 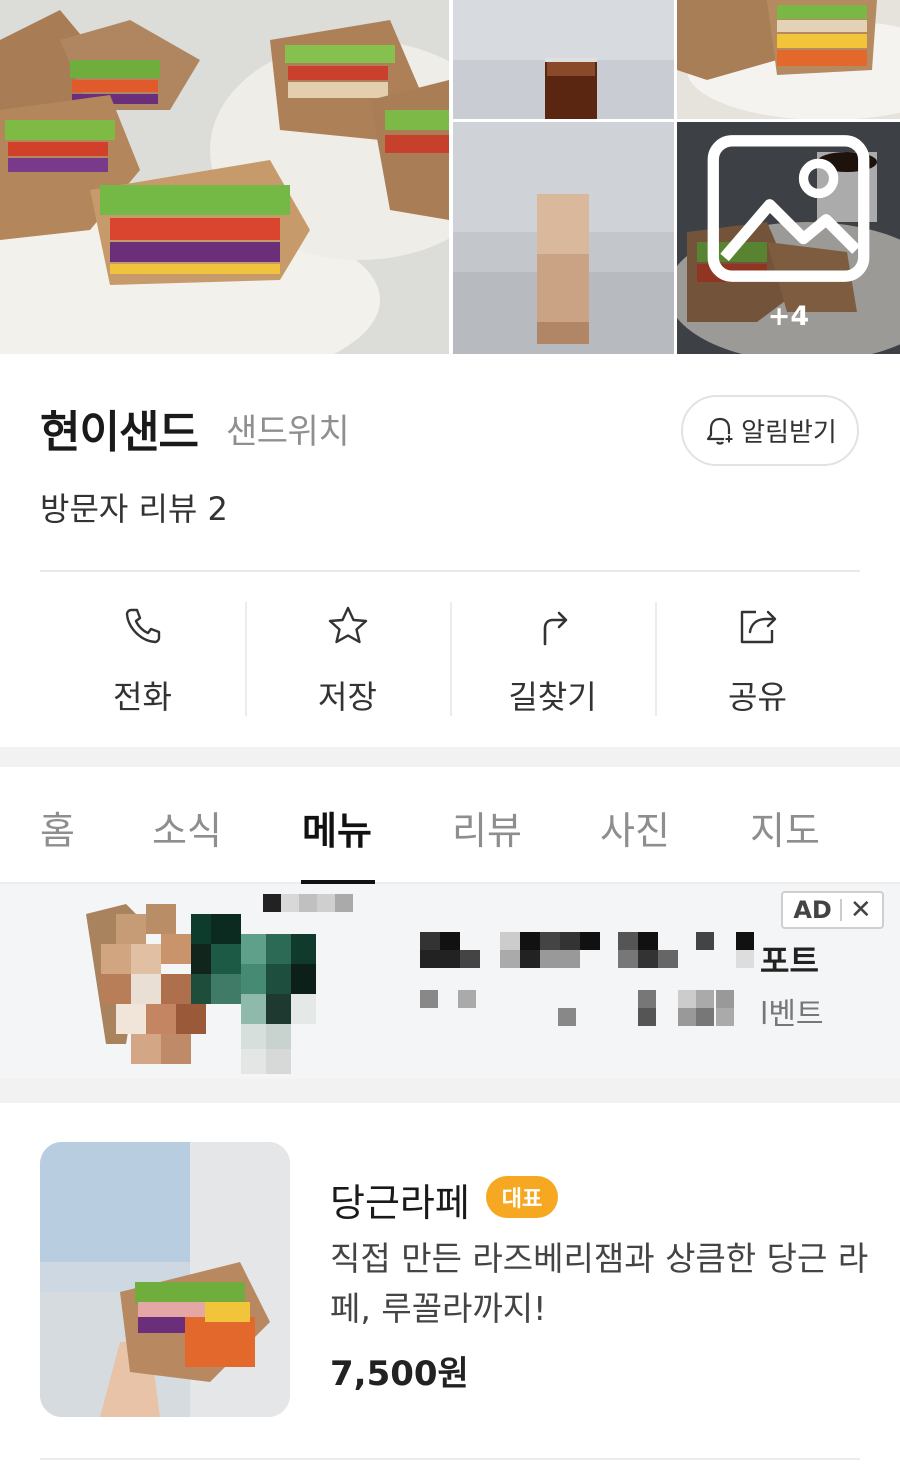 I want to click on menu-item-description: 직접 만든 라즈베리잼과 상큼한 당근 라페, 루꼴라까지!, so click(x=599, y=1283).